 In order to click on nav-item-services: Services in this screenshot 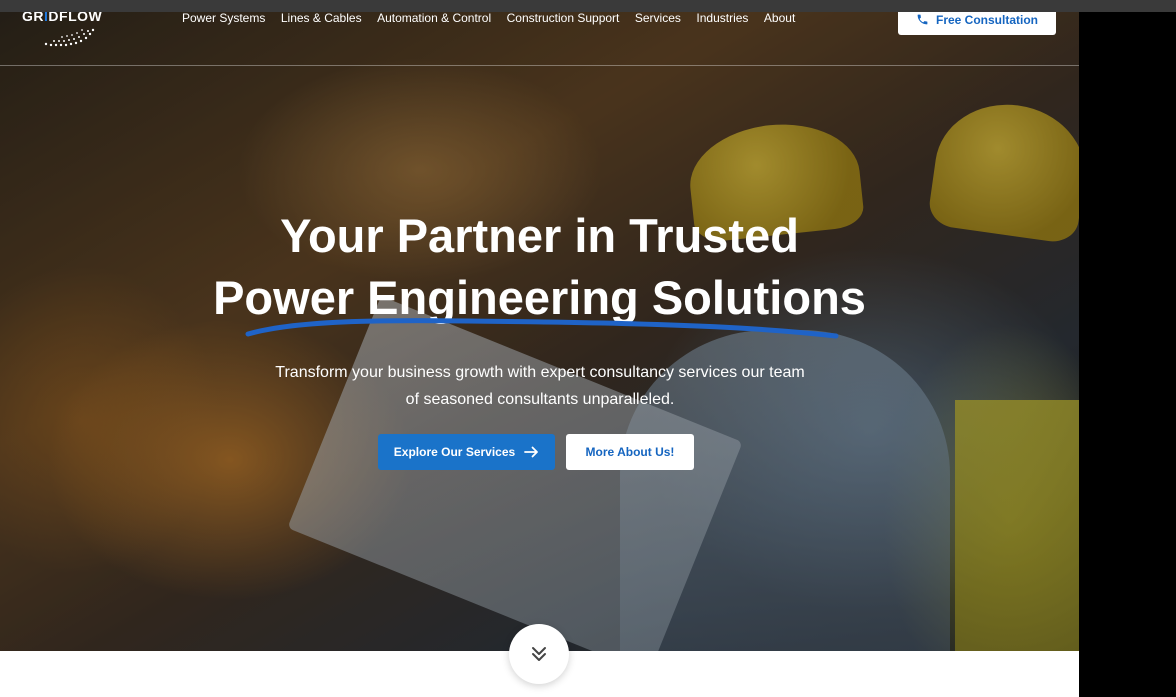, I will do `click(658, 18)`.